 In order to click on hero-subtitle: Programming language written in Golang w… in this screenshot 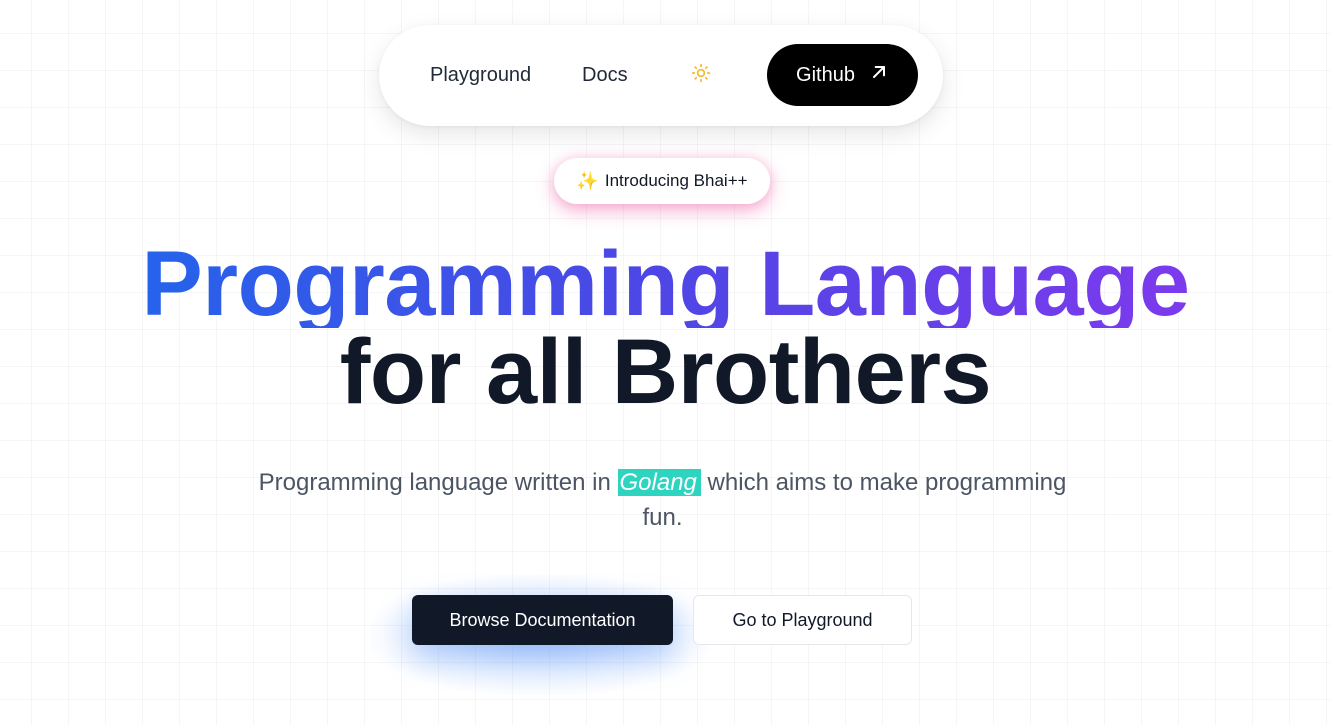, I will do `click(662, 500)`.